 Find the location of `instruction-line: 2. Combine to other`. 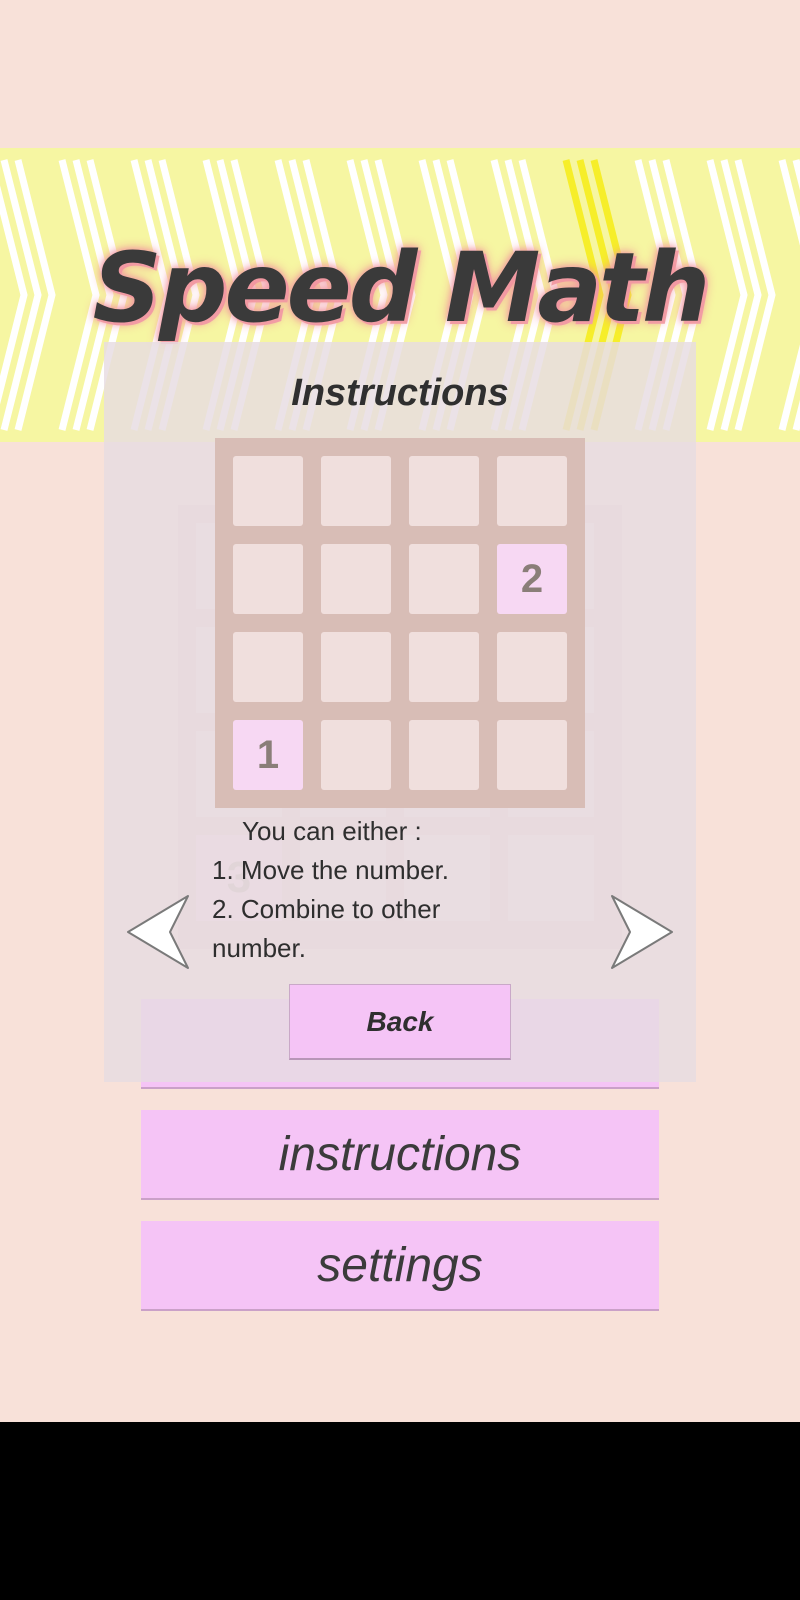

instruction-line: 2. Combine to other is located at coordinates (326, 909).